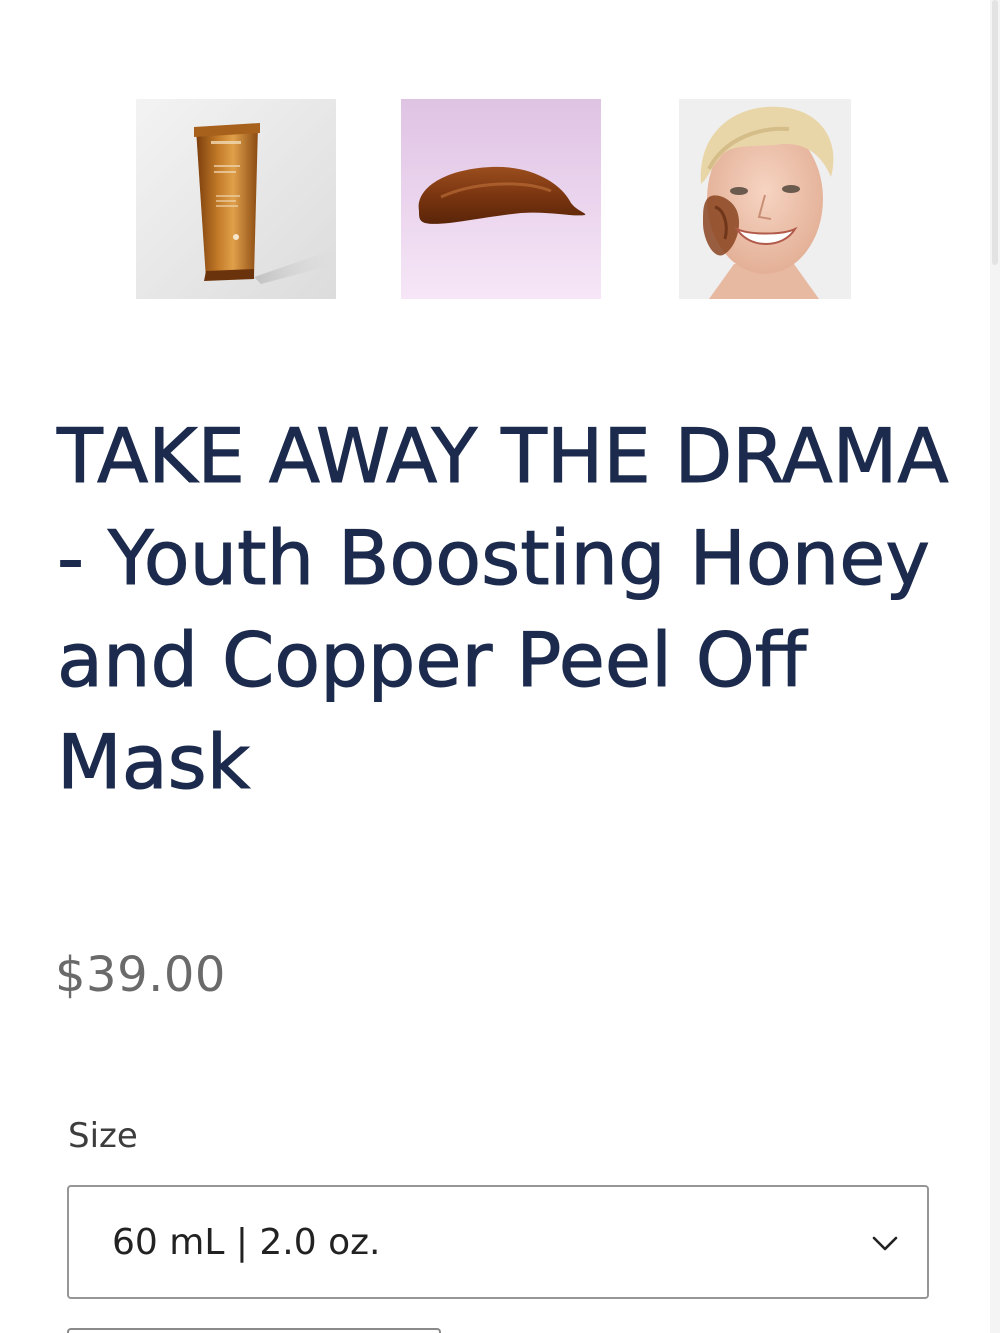 The width and height of the screenshot is (1000, 1333). I want to click on texture-swatch-image, so click(501, 199).